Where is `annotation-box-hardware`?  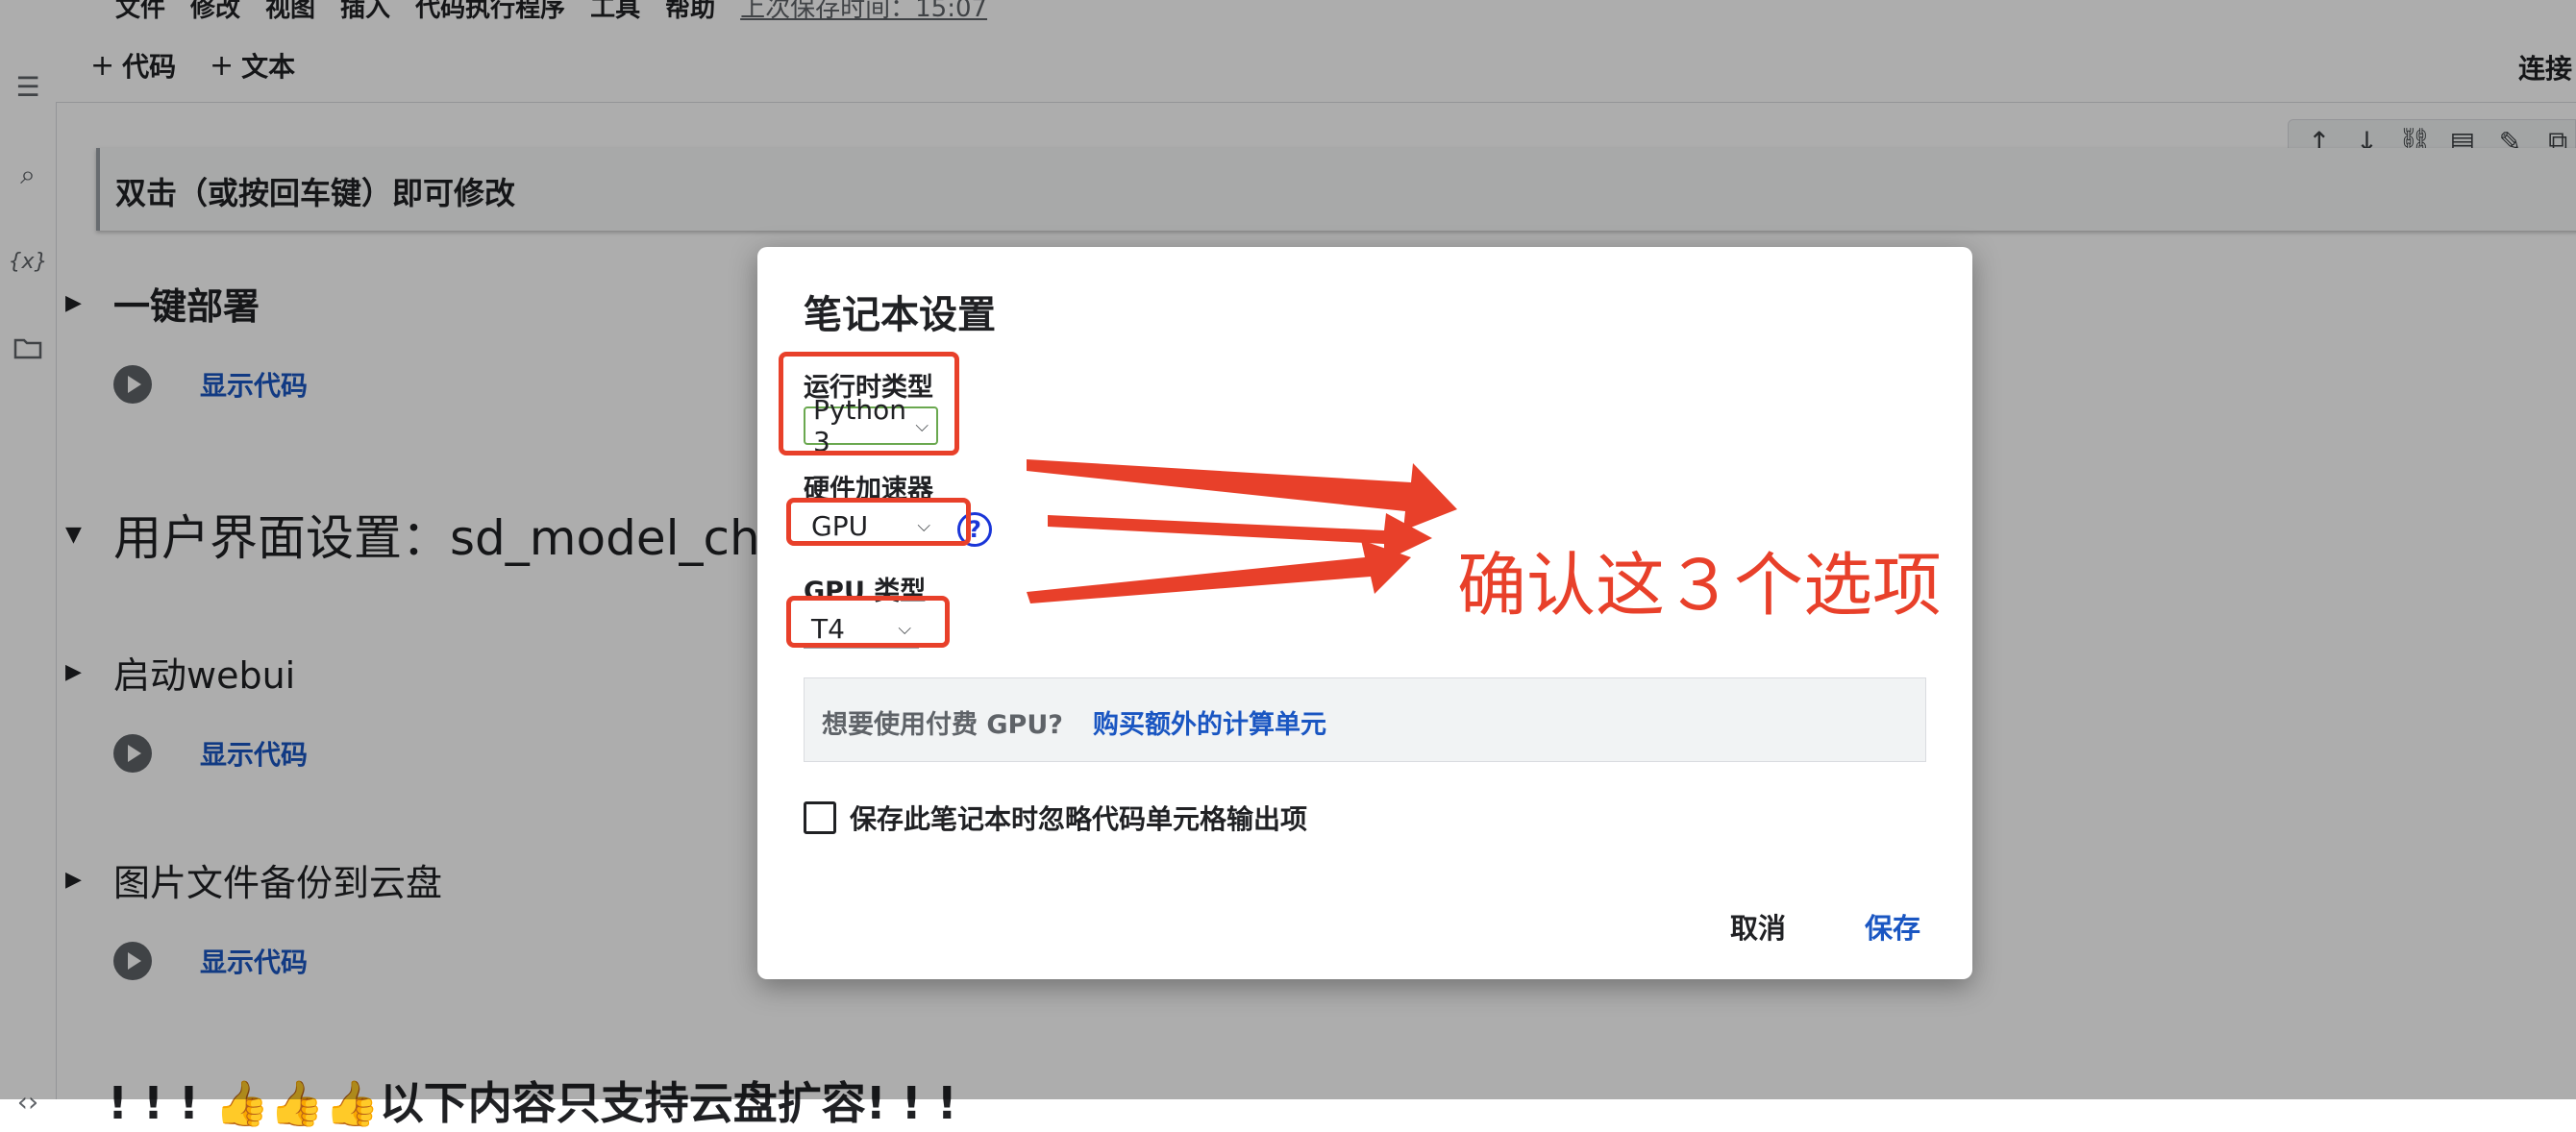
annotation-box-hardware is located at coordinates (879, 522).